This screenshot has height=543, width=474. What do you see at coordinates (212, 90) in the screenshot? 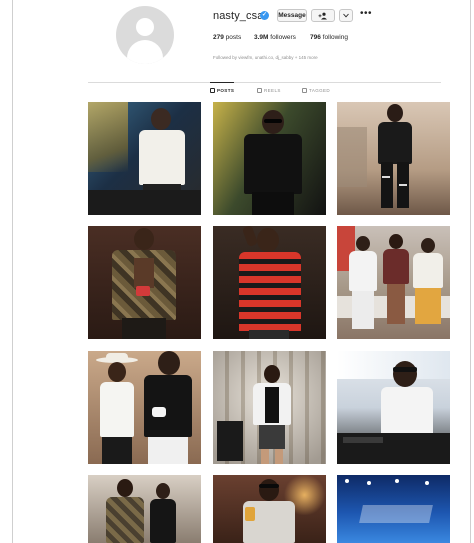
I see `grid-icon` at bounding box center [212, 90].